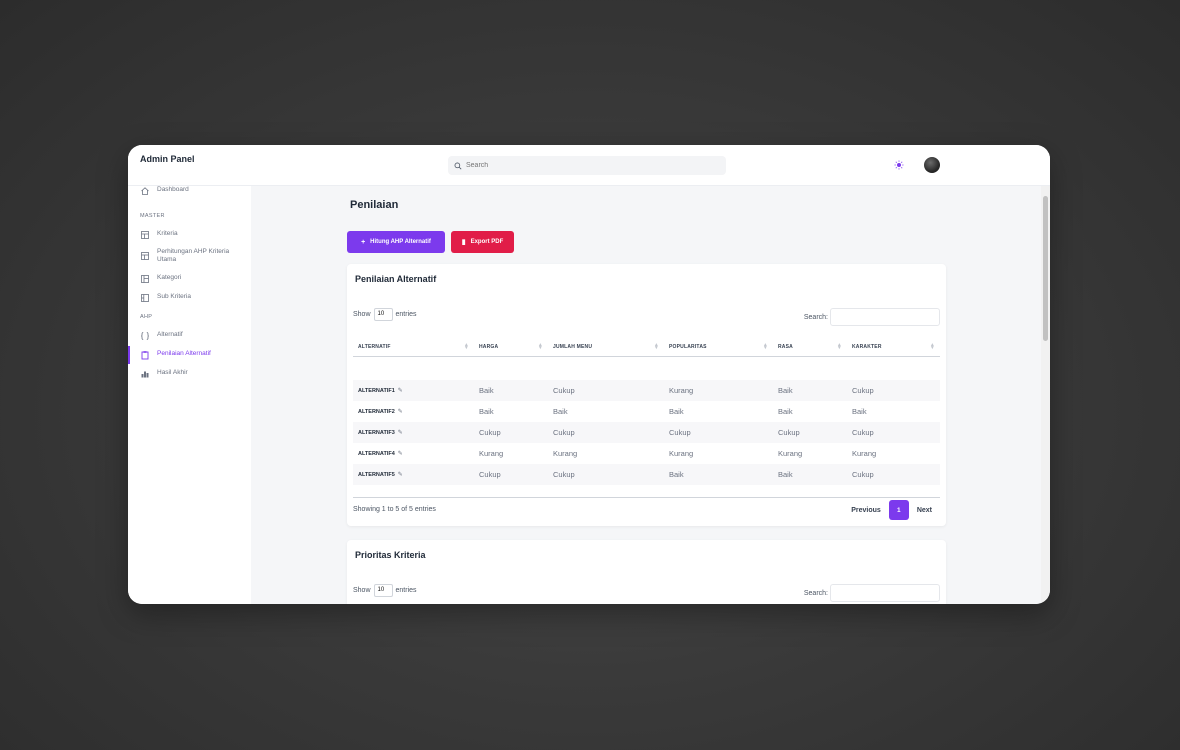 This screenshot has height=750, width=1180. I want to click on table-row: ALTERNATIF2 ✎ Baik Baik Baik Baik Baik, so click(646, 411).